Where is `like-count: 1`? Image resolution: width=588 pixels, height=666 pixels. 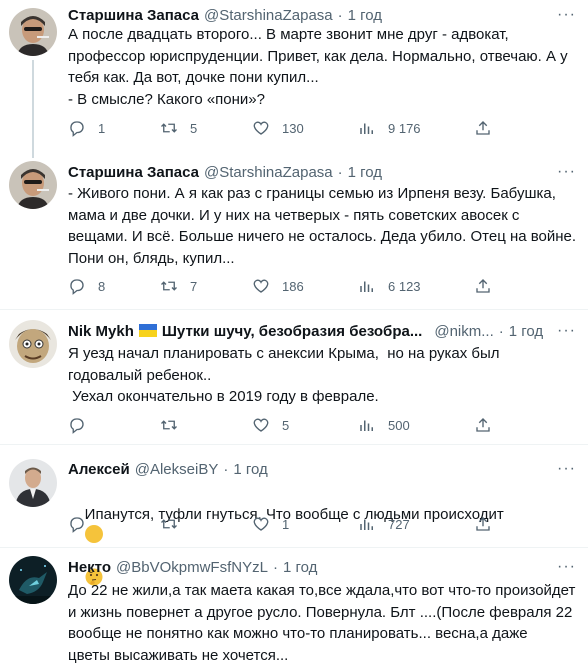 like-count: 1 is located at coordinates (286, 524).